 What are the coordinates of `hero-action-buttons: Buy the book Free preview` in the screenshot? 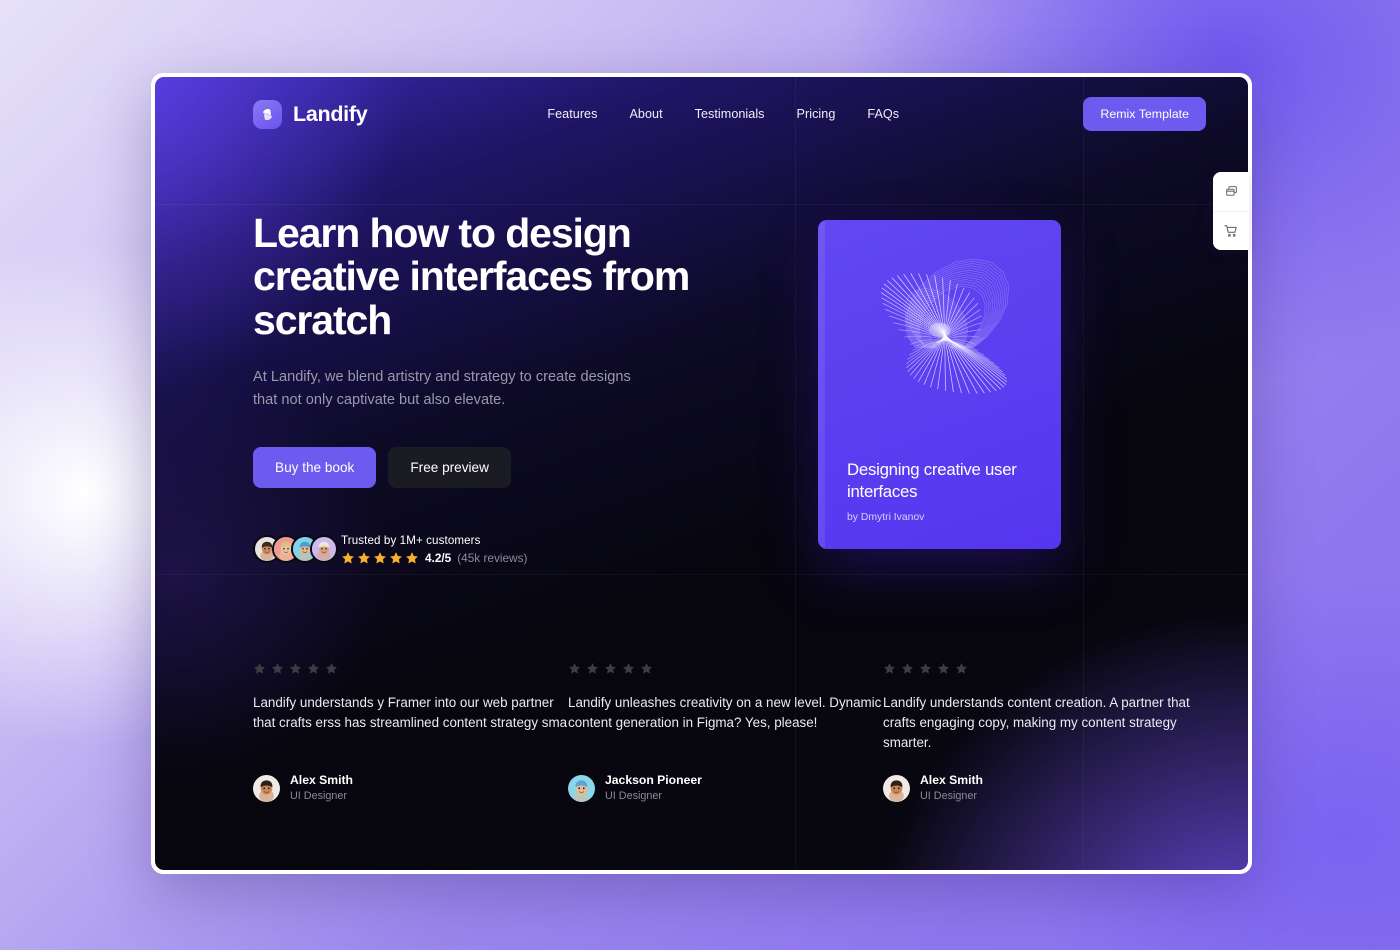 It's located at (488, 467).